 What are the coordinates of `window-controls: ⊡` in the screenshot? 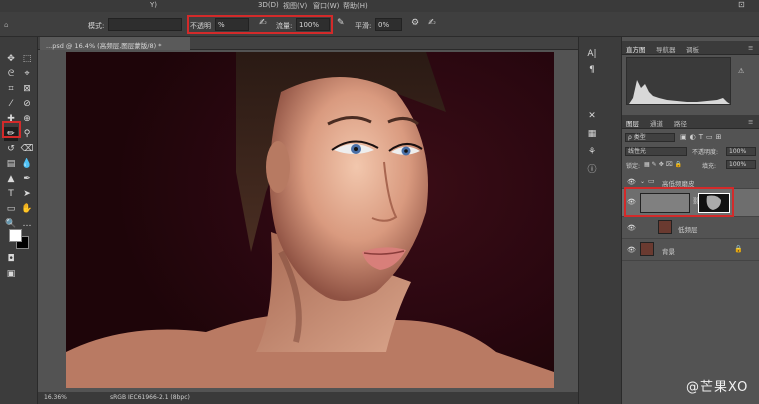 It's located at (741, 4).